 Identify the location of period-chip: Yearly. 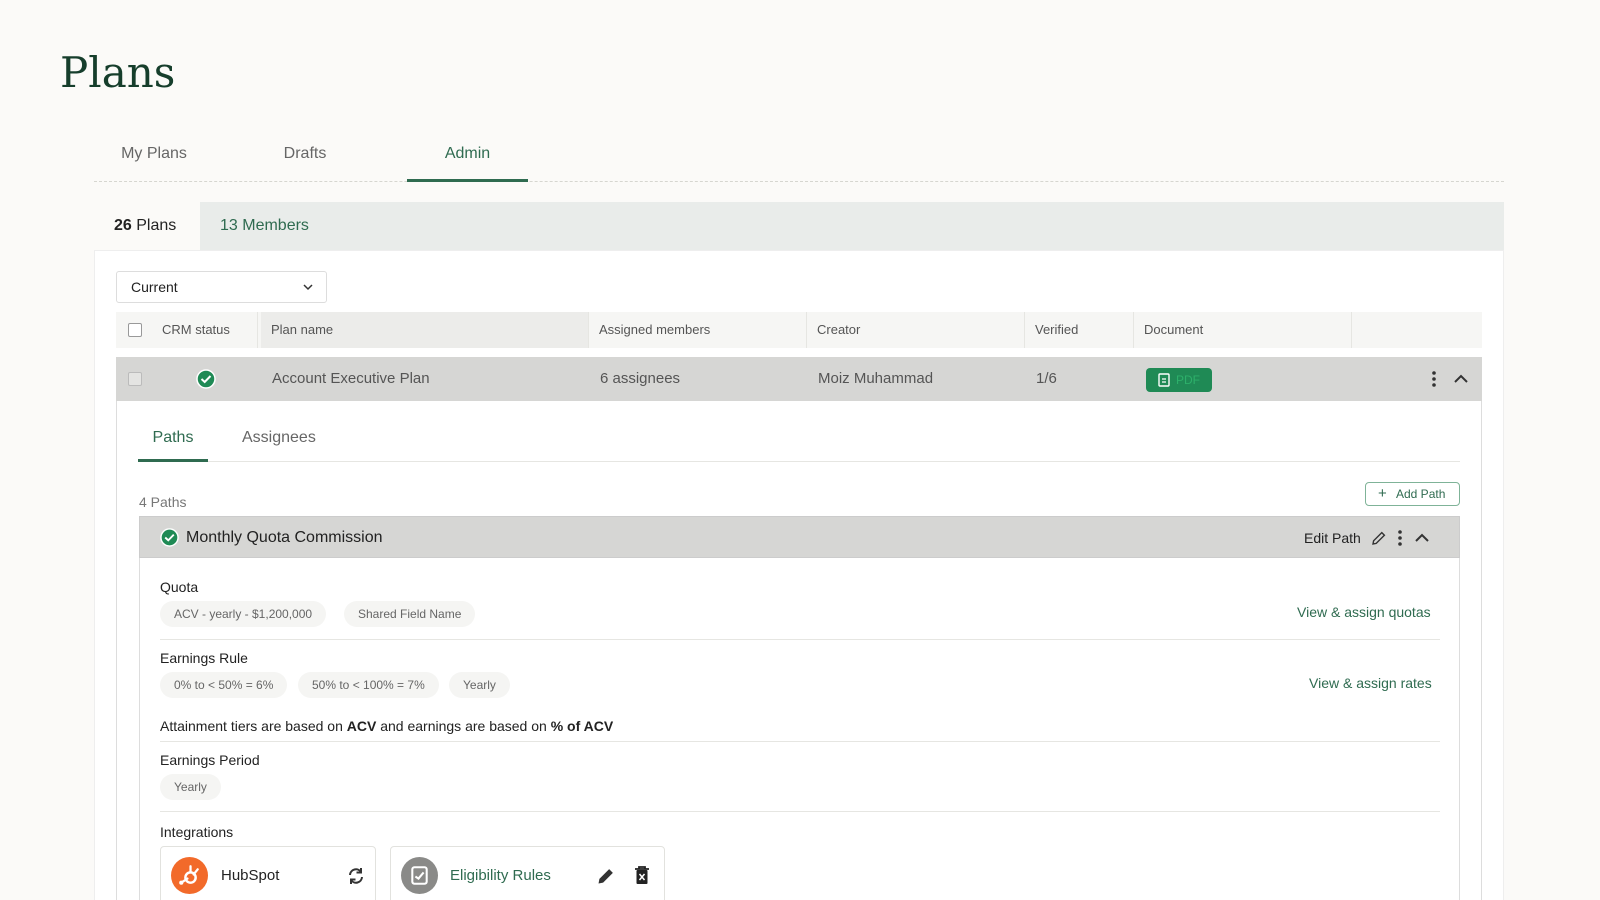
(479, 685).